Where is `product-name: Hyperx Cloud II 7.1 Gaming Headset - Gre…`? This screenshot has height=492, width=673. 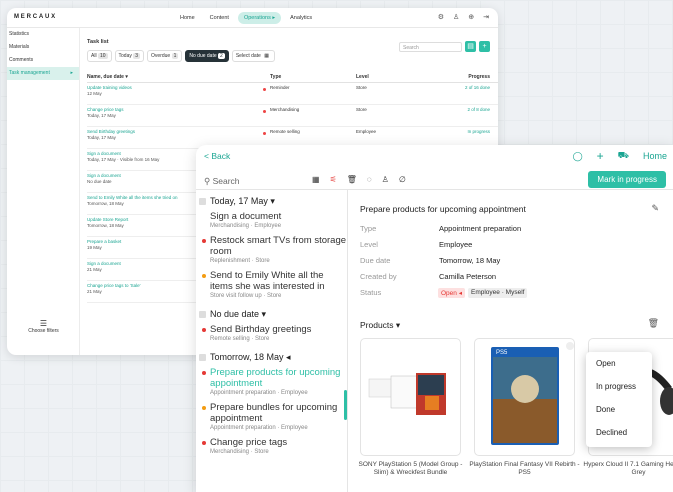 product-name: Hyperx Cloud II 7.1 Gaming Headset - Gre… is located at coordinates (628, 468).